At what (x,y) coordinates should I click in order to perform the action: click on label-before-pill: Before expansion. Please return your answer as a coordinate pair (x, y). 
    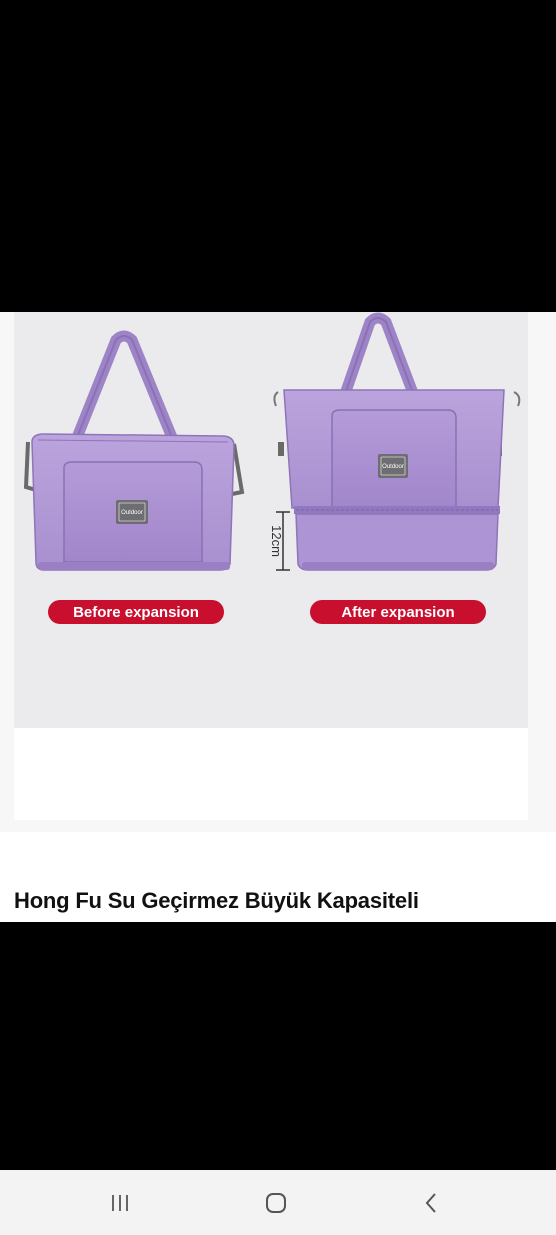
    Looking at the image, I should click on (136, 612).